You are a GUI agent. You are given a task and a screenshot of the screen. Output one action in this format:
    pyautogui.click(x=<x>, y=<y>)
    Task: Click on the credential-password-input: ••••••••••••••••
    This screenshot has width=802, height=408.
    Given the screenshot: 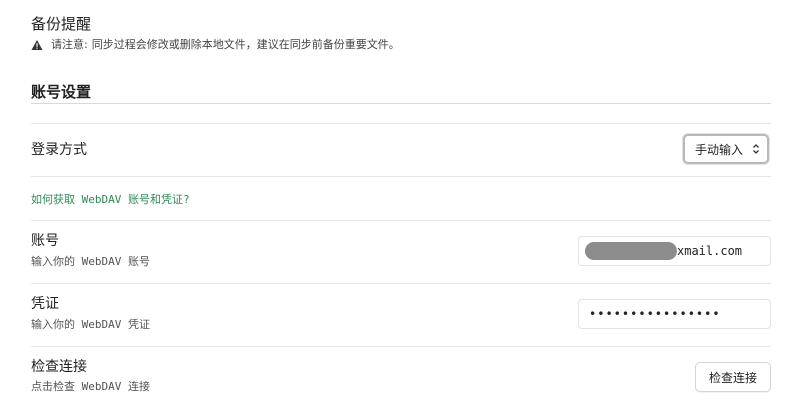 What is the action you would take?
    pyautogui.click(x=674, y=314)
    